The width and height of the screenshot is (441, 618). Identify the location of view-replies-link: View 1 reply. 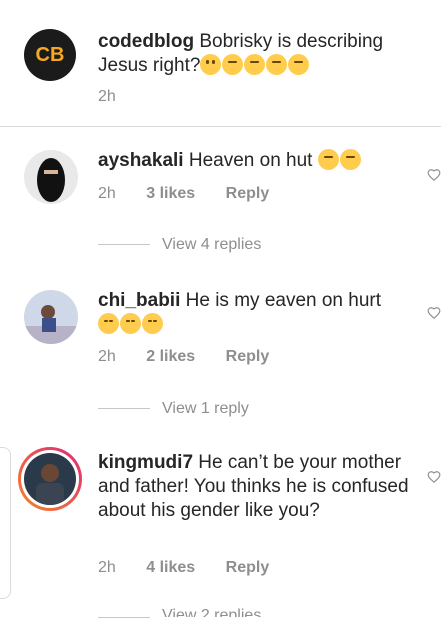
(205, 409).